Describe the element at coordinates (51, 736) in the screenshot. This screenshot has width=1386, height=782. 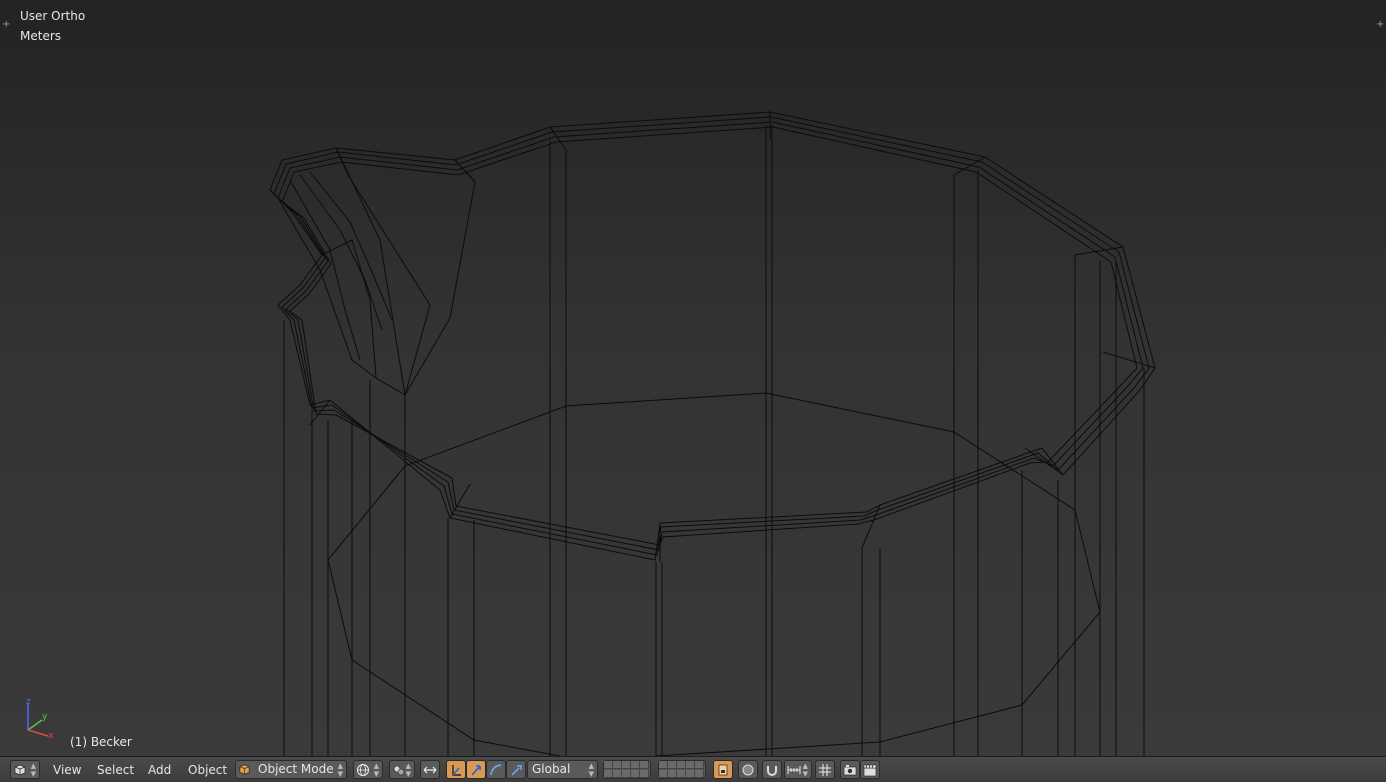
I see `x-axis-label: x` at that location.